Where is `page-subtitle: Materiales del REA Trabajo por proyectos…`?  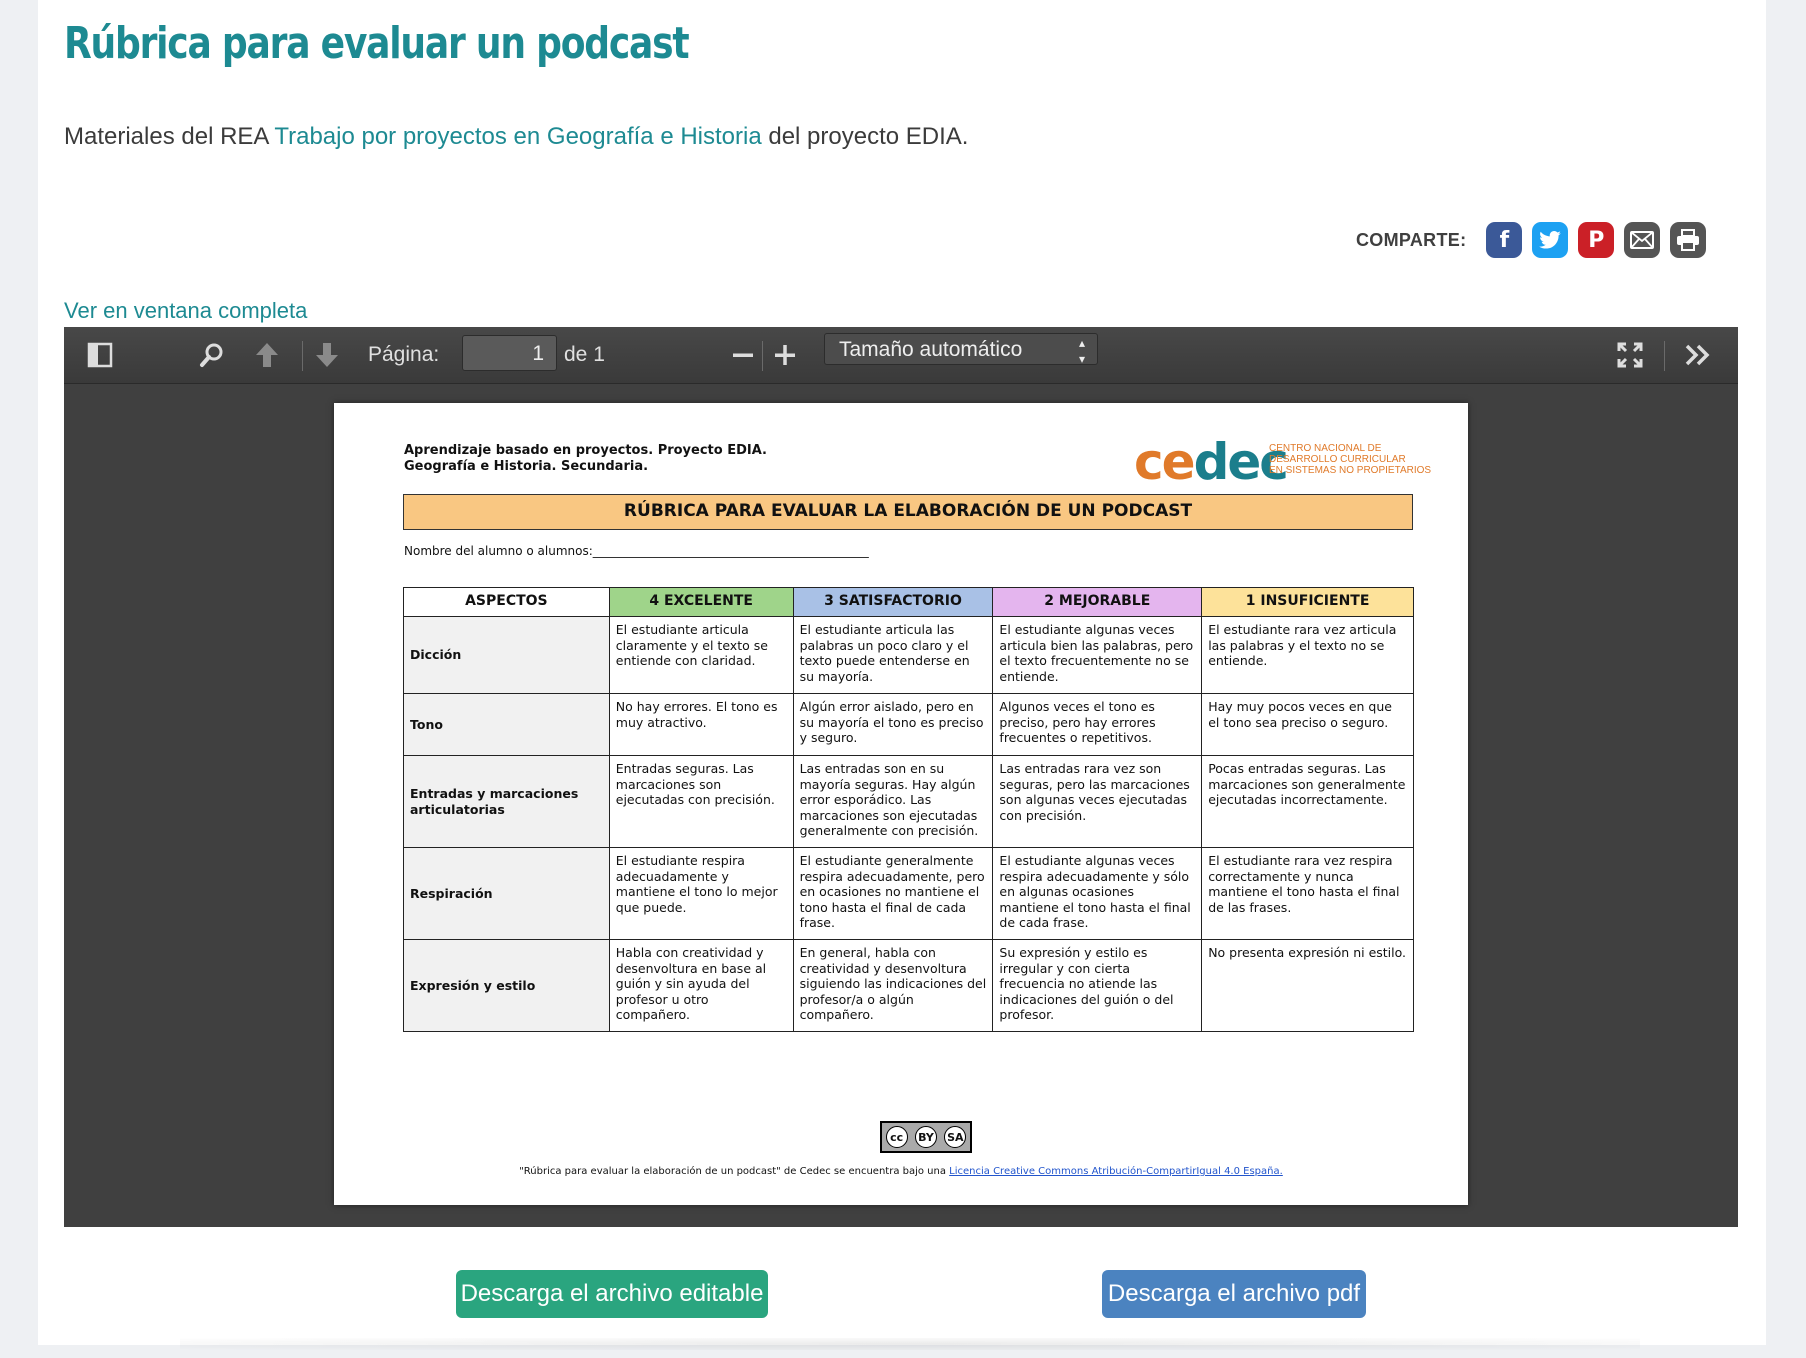 page-subtitle: Materiales del REA Trabajo por proyectos… is located at coordinates (516, 137).